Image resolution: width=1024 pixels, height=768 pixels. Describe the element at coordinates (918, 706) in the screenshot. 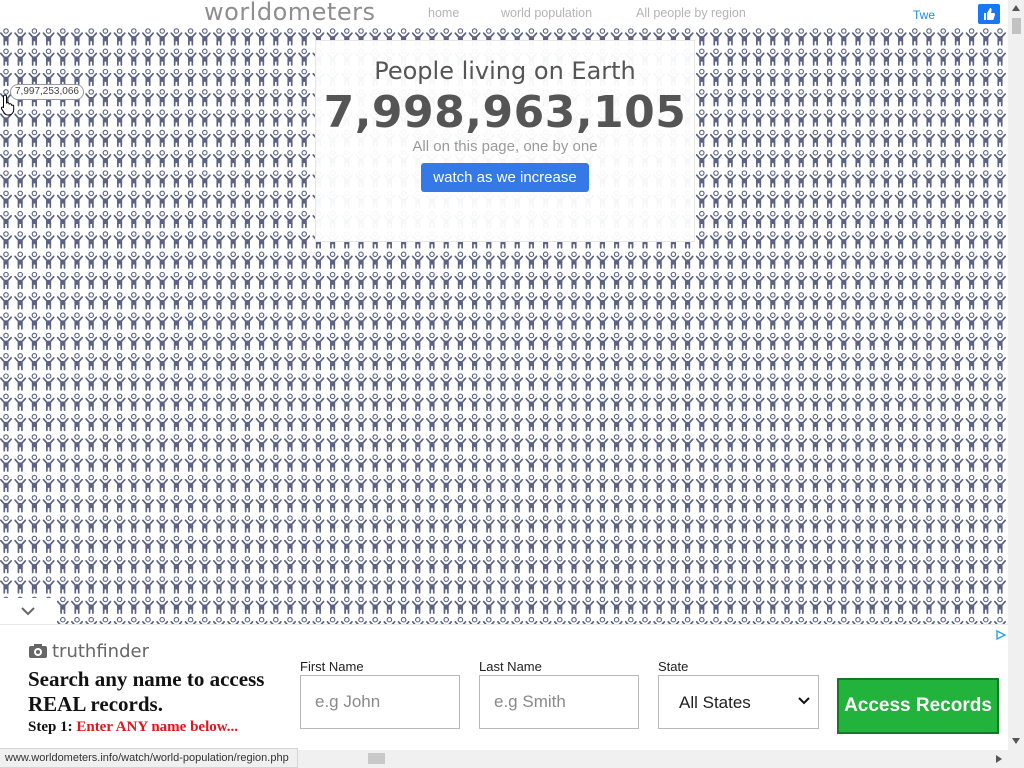

I see `access-records-button: Access Records` at that location.